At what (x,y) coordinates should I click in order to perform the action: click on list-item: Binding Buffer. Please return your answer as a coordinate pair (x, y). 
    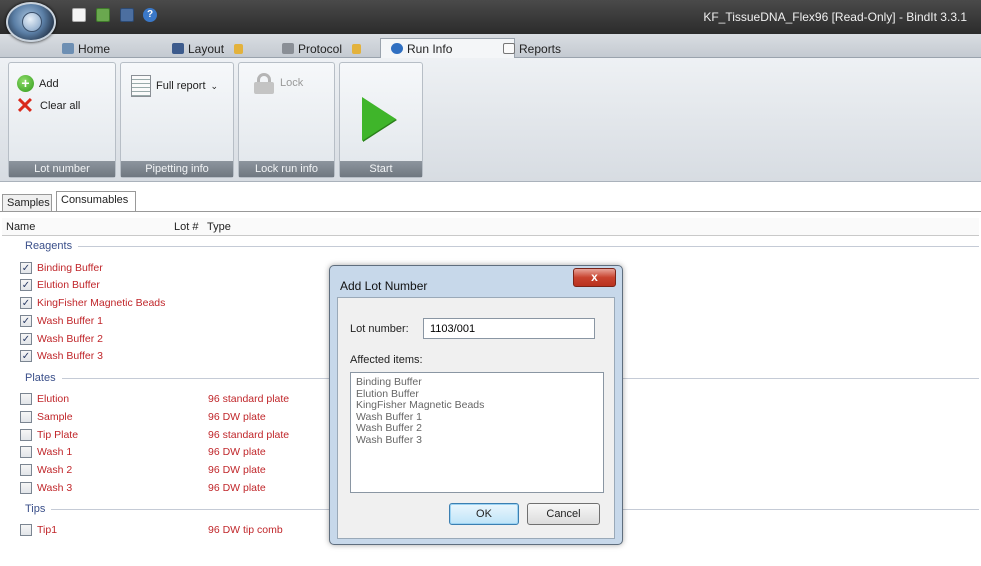
    Looking at the image, I should click on (389, 382).